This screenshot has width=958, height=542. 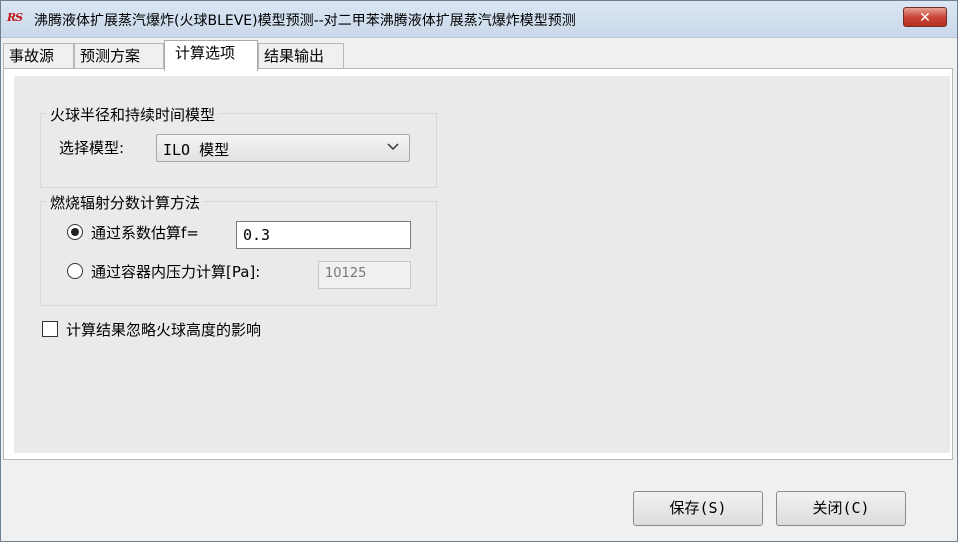 I want to click on tab-prediction-plan: 预测方案, so click(x=119, y=56).